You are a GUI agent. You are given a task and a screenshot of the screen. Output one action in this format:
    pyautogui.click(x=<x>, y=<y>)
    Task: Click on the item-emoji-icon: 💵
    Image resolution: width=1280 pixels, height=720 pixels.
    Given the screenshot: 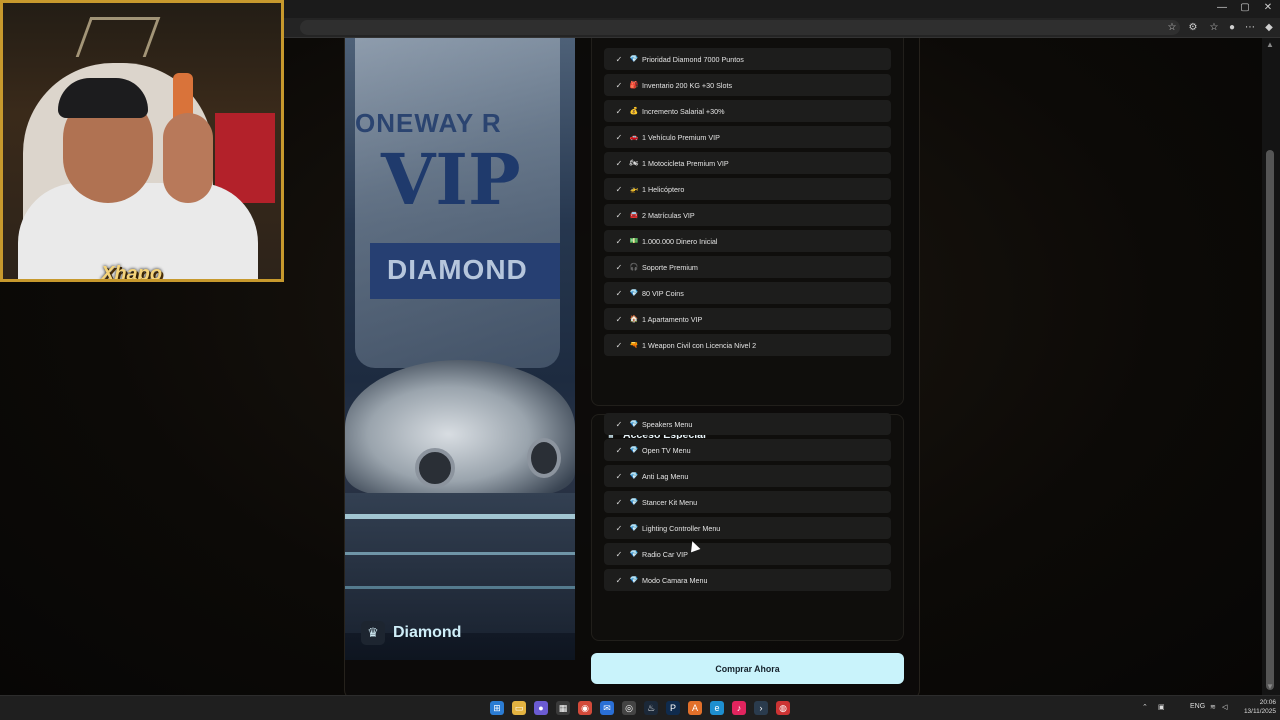 What is the action you would take?
    pyautogui.click(x=634, y=241)
    